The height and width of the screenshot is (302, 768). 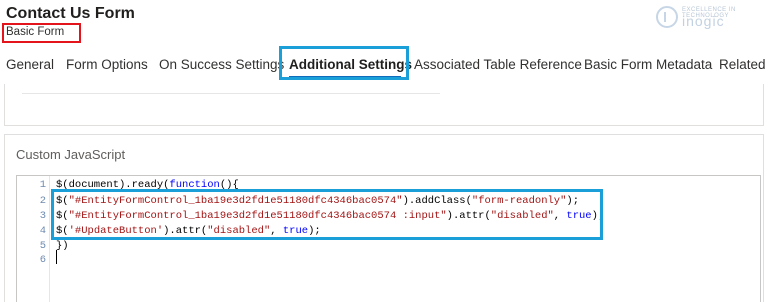 What do you see at coordinates (344, 63) in the screenshot?
I see `active-tab-highlight-box` at bounding box center [344, 63].